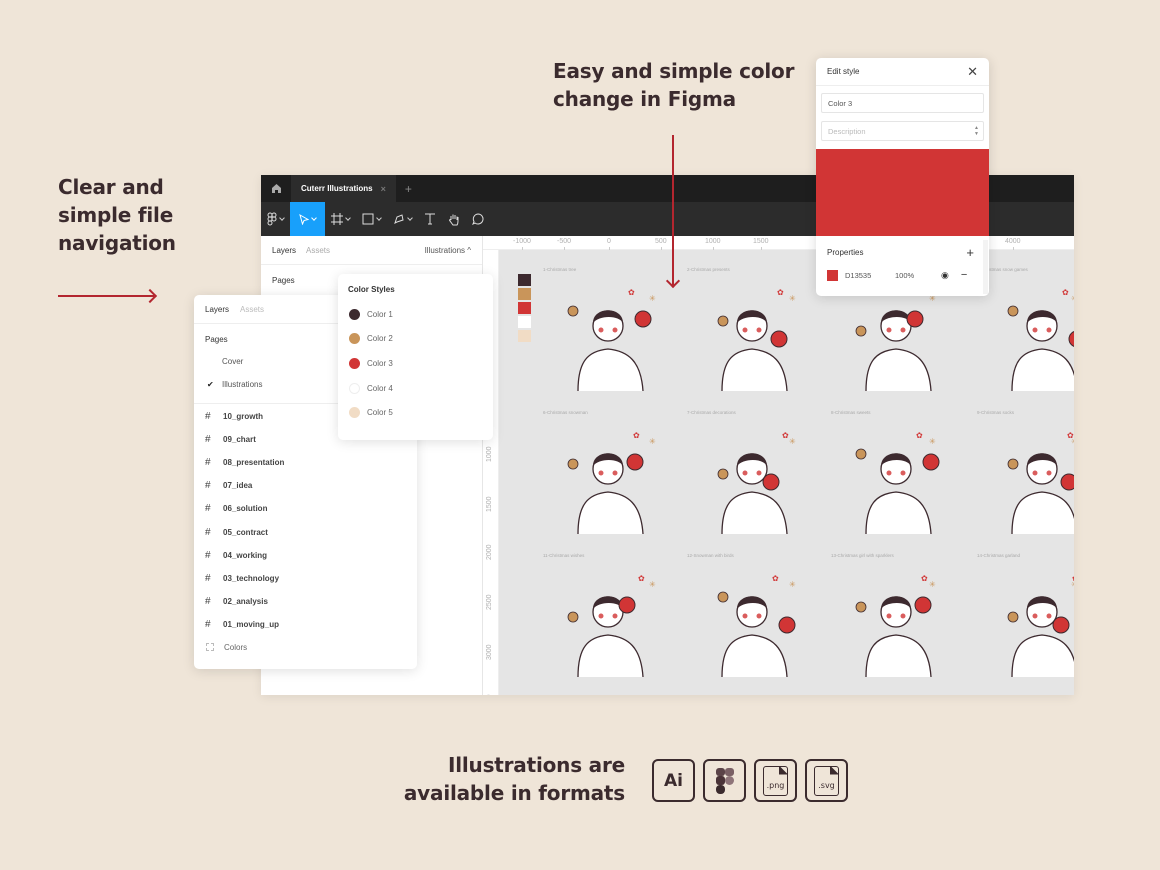  I want to click on file-icon: .png, so click(775, 780).